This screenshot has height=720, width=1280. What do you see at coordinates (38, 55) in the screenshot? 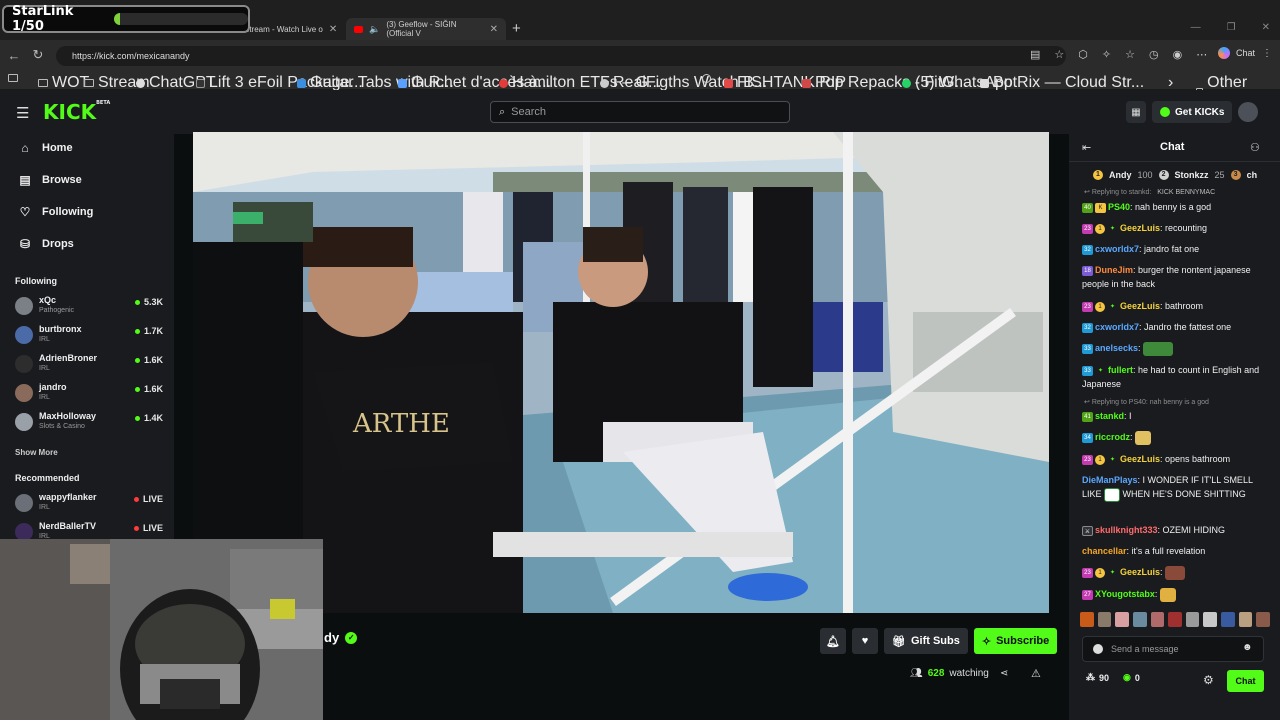
I see `reload-icon: ↻` at bounding box center [38, 55].